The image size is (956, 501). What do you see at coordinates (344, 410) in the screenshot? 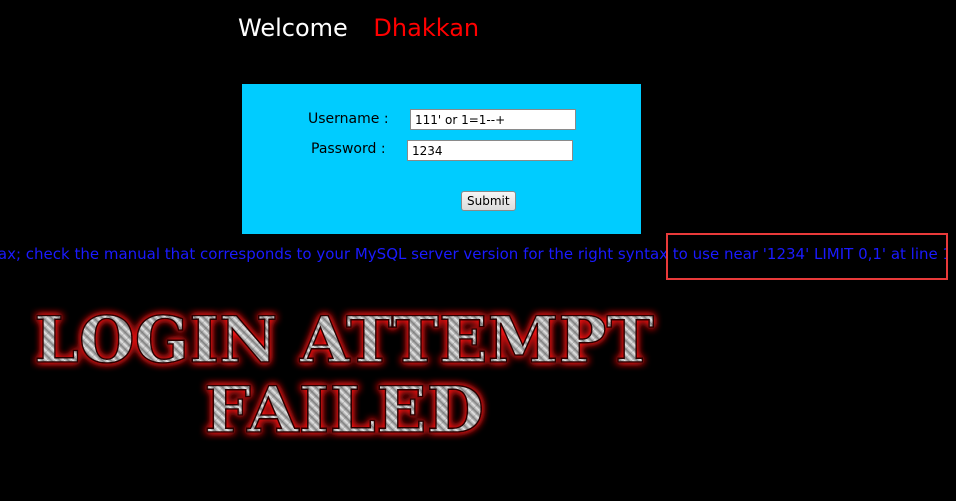
I see `banner-line2: FAILED` at bounding box center [344, 410].